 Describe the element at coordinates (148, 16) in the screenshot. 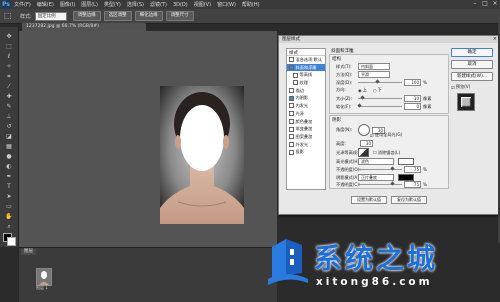

I see `options-button-3: 细化边缘` at that location.